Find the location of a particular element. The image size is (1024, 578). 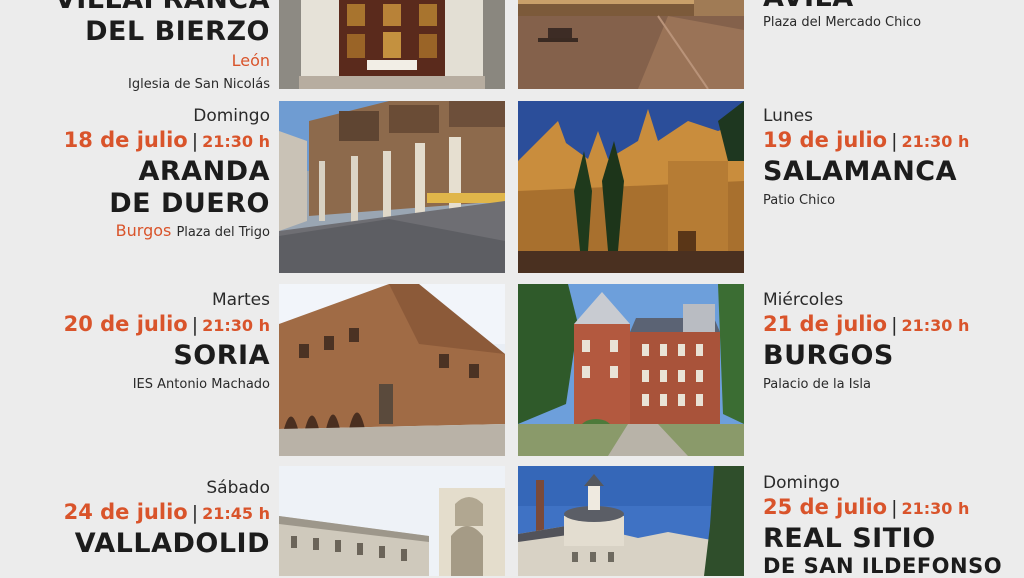

date-line: 21 de julio | 21:30 h is located at coordinates (893, 325).